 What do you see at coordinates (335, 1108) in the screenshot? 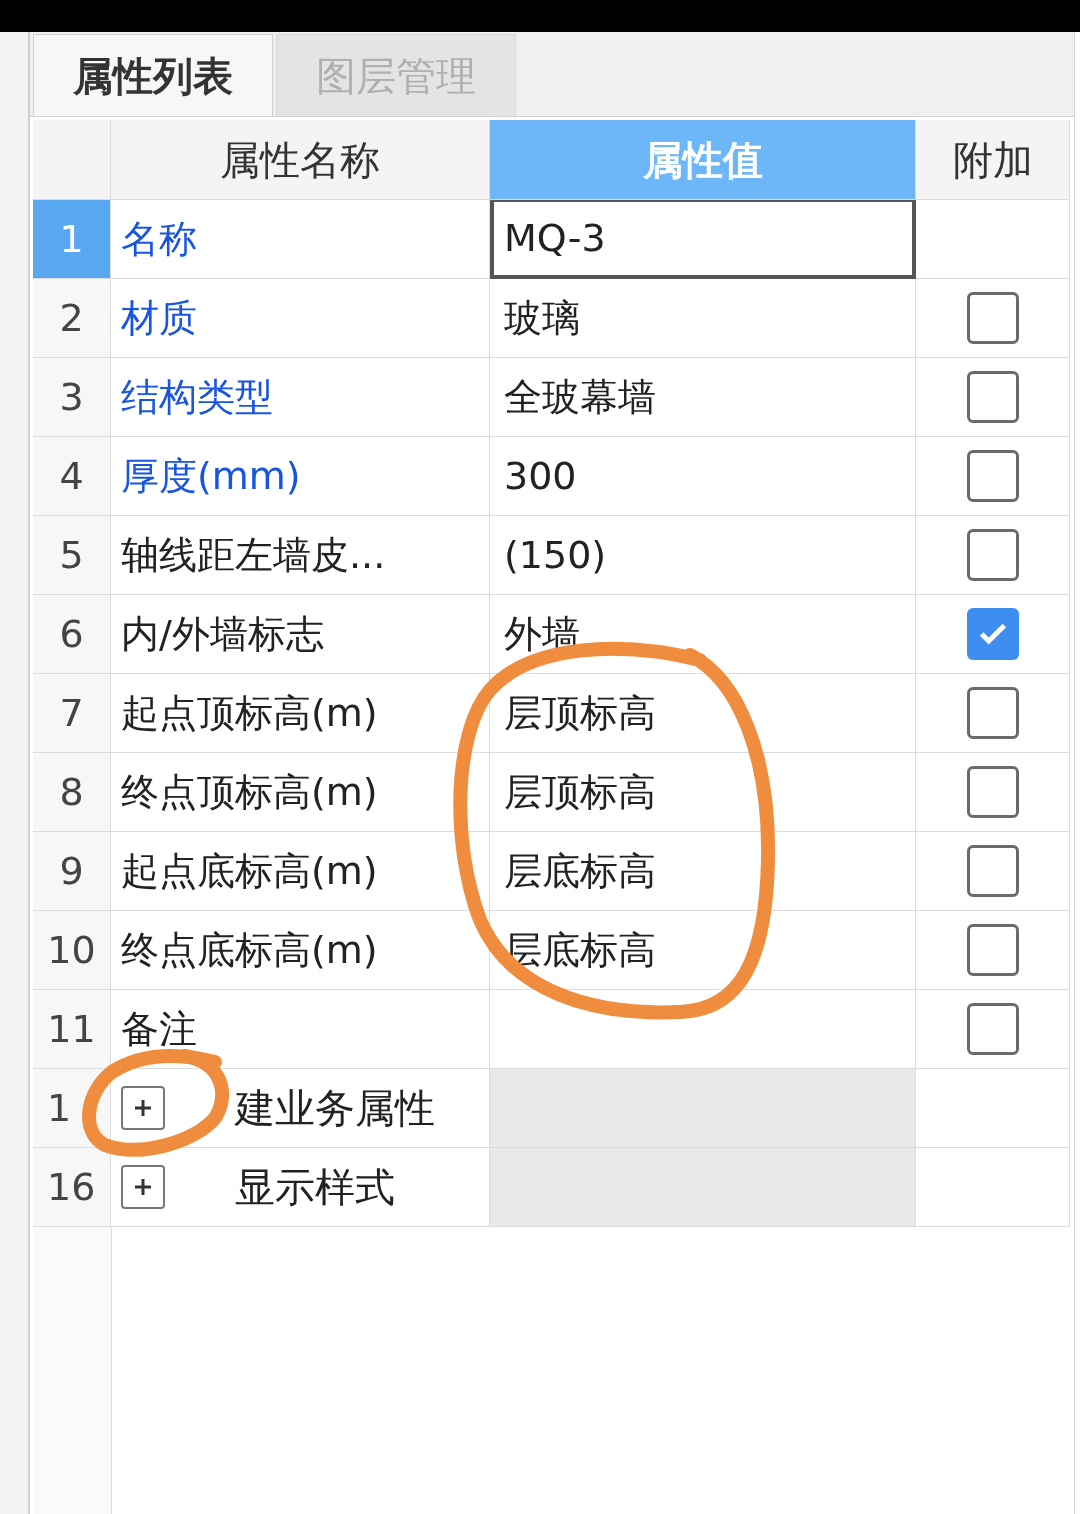
I see `group-name: 建业务属性` at bounding box center [335, 1108].